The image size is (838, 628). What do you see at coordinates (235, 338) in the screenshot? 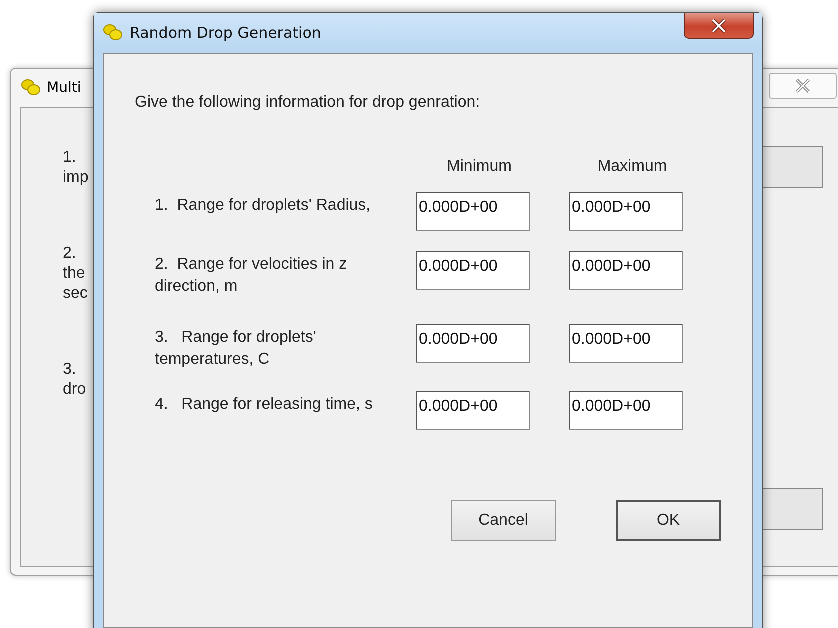
I see `field-label: 3. Range for droplets'` at bounding box center [235, 338].